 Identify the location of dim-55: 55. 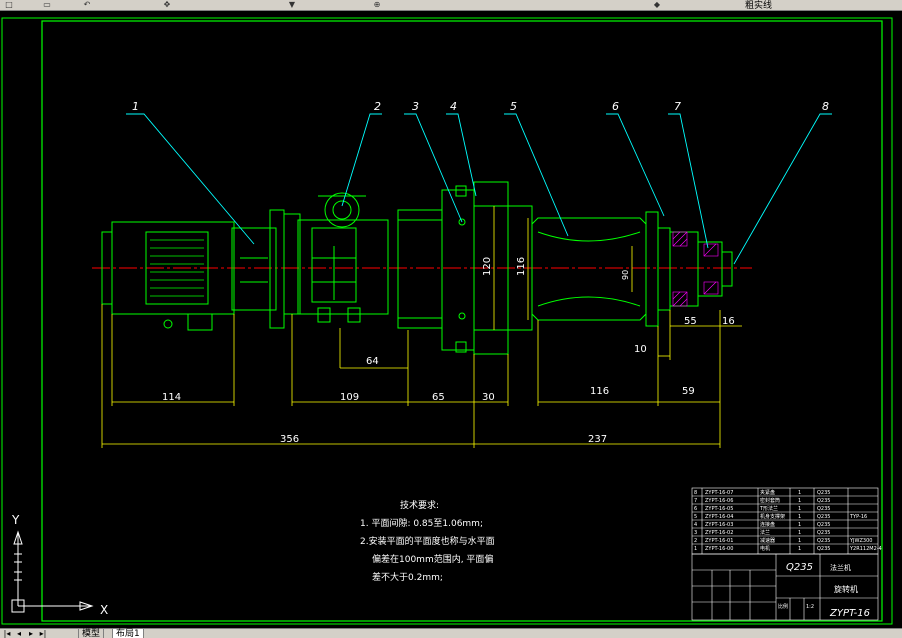
(690, 321).